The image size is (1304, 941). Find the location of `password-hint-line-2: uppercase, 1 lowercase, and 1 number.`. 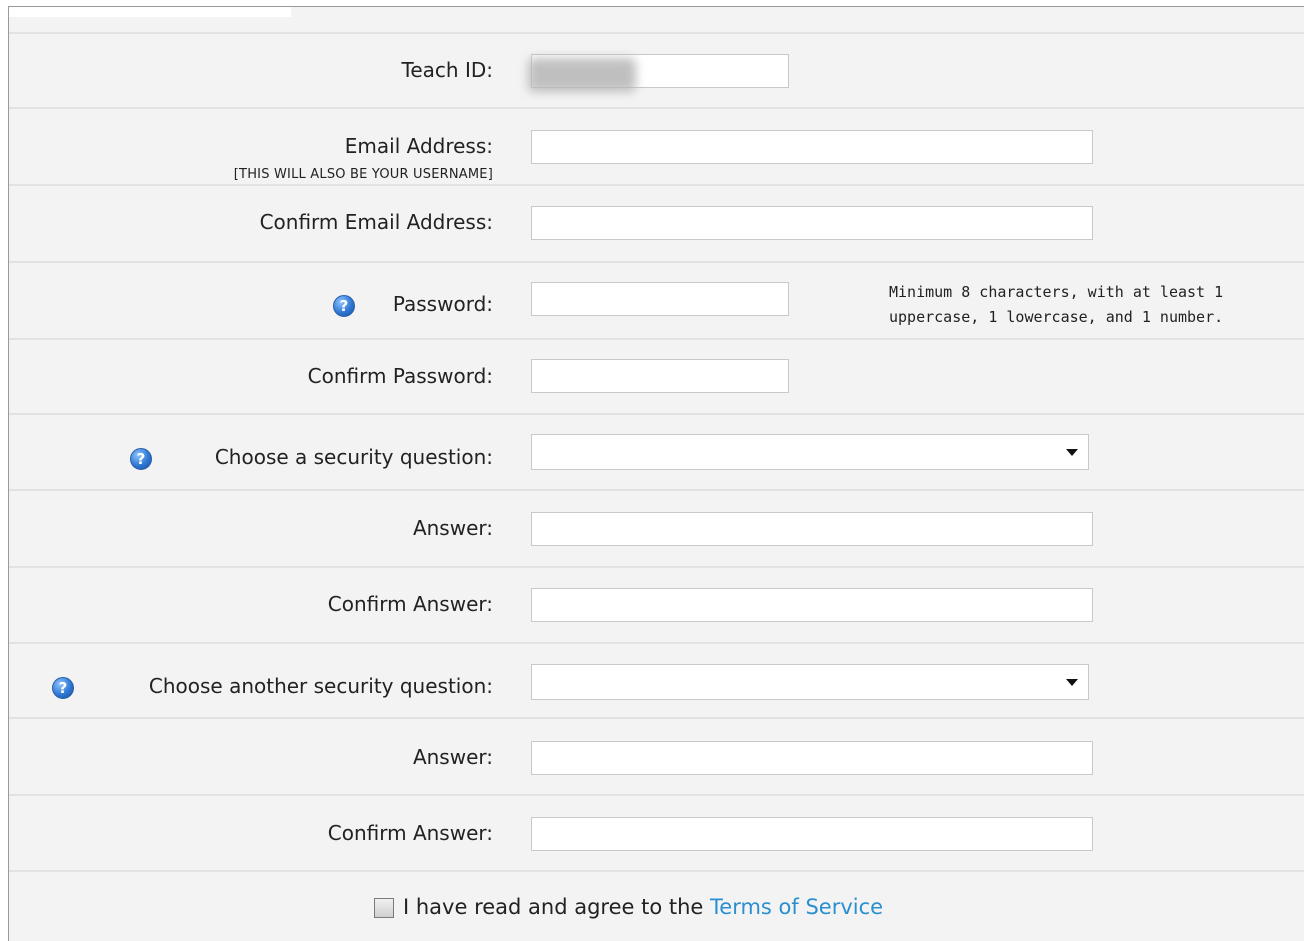

password-hint-line-2: uppercase, 1 lowercase, and 1 number. is located at coordinates (1056, 317).